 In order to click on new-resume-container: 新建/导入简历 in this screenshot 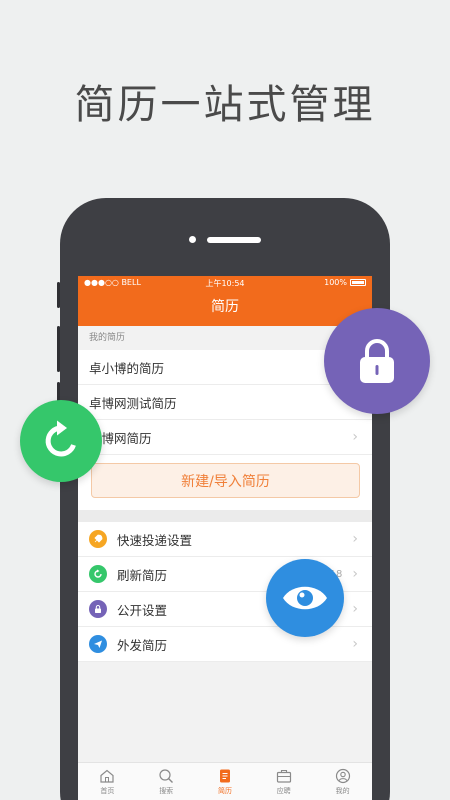, I will do `click(225, 482)`.